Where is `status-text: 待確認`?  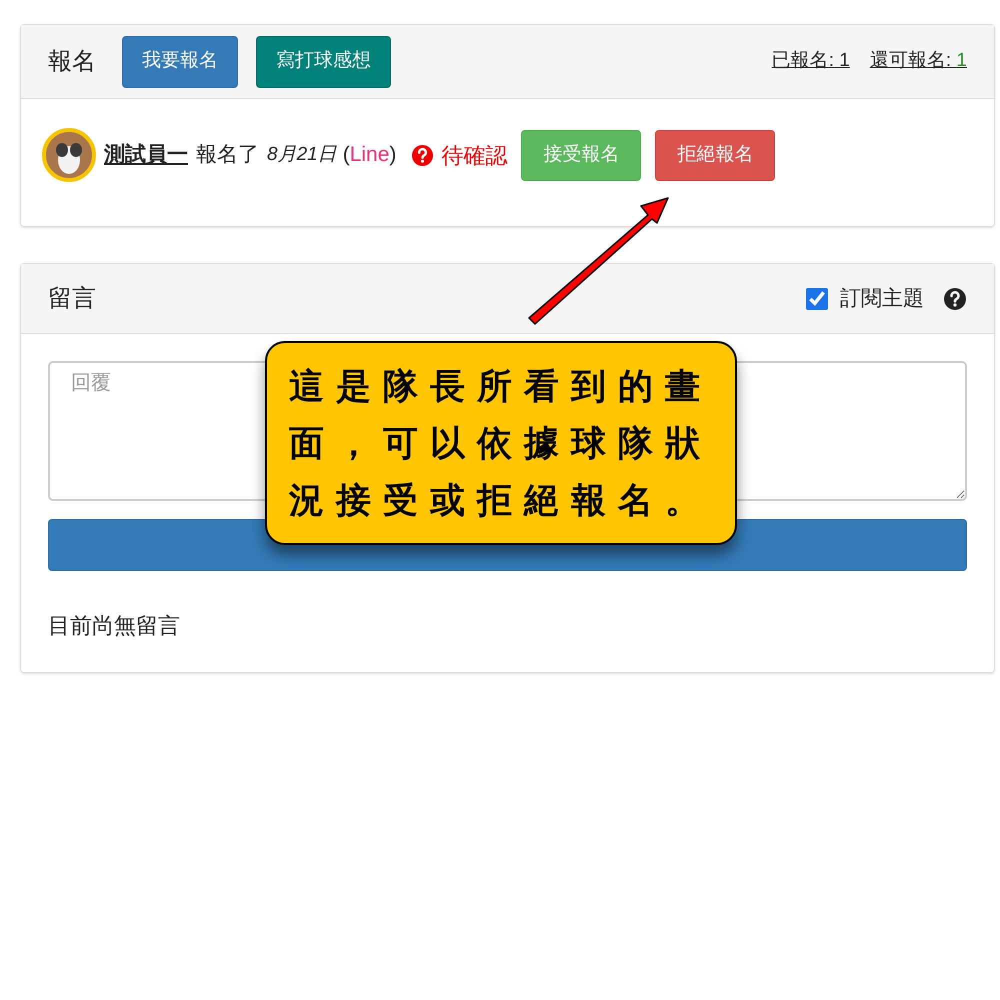
status-text: 待確認 is located at coordinates (474, 156).